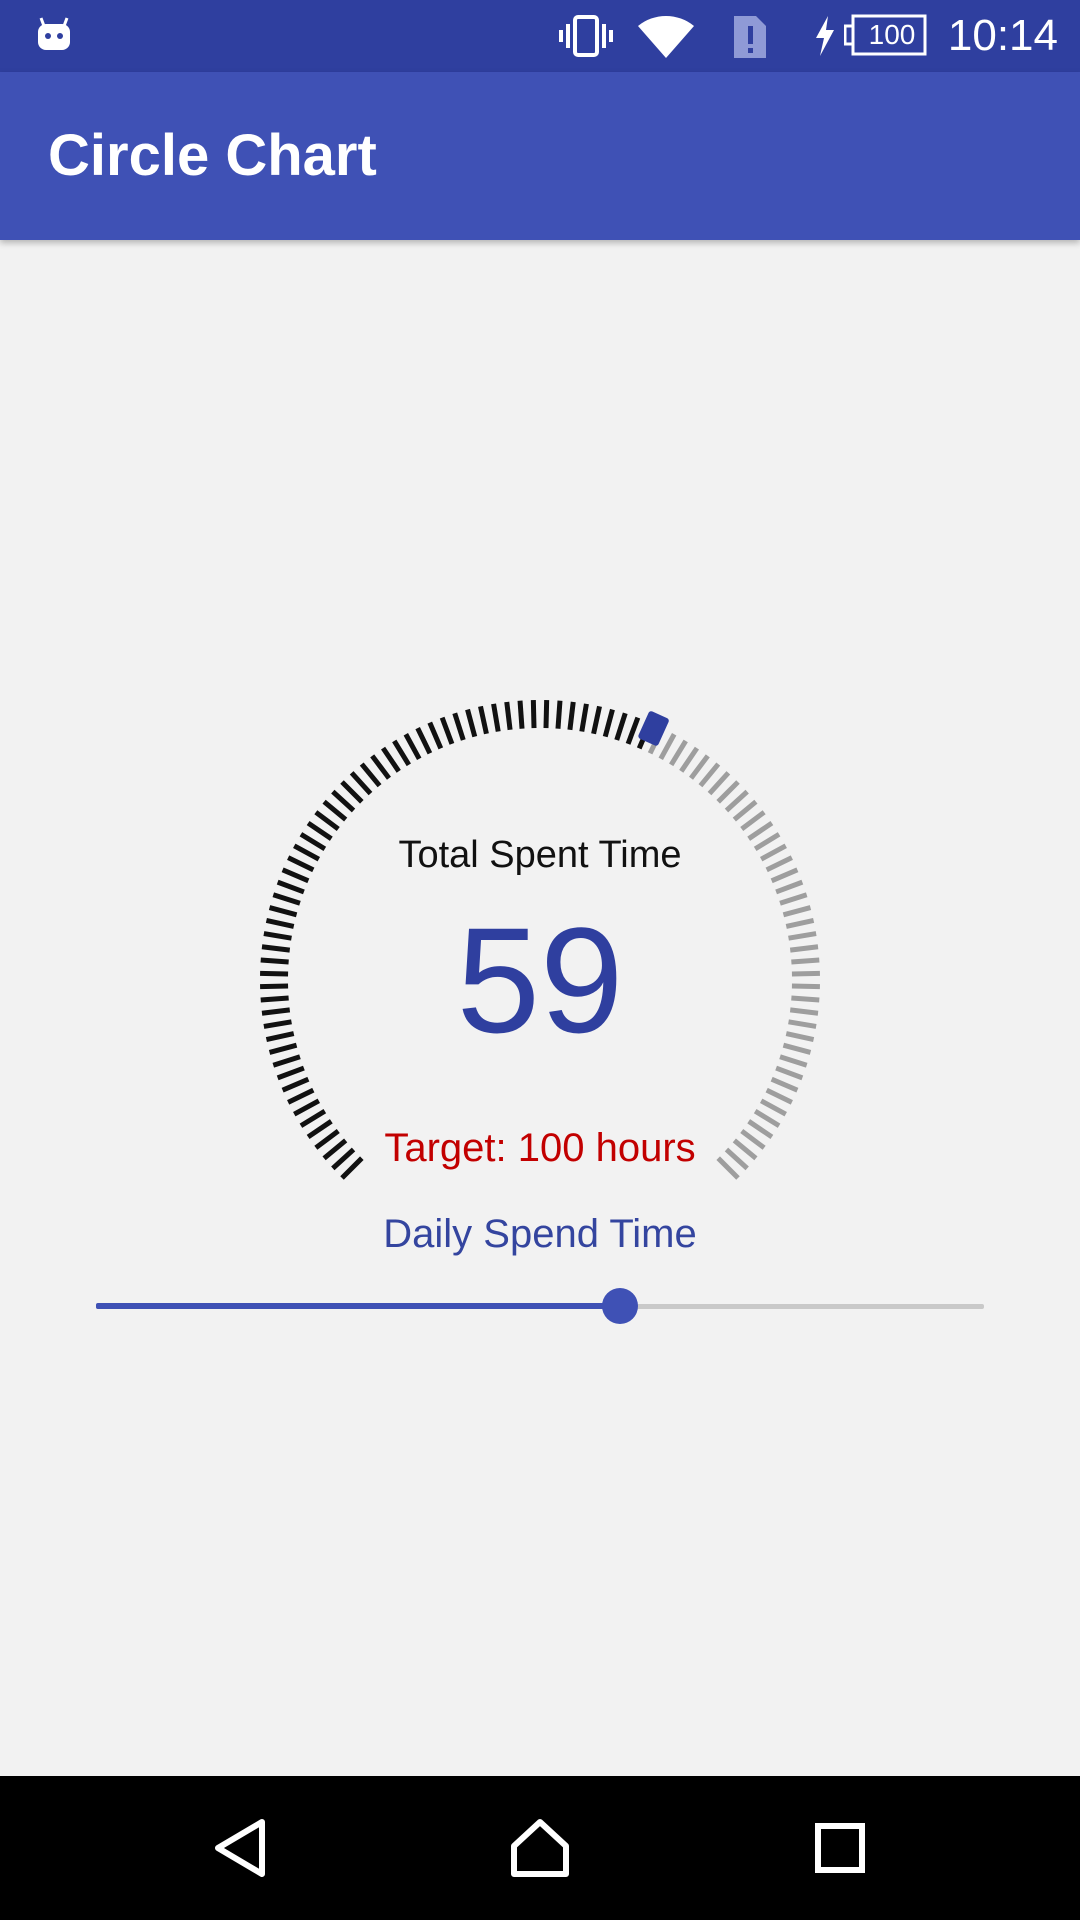 The height and width of the screenshot is (1920, 1080). Describe the element at coordinates (892, 34) in the screenshot. I see `battery-level-text: 100` at that location.